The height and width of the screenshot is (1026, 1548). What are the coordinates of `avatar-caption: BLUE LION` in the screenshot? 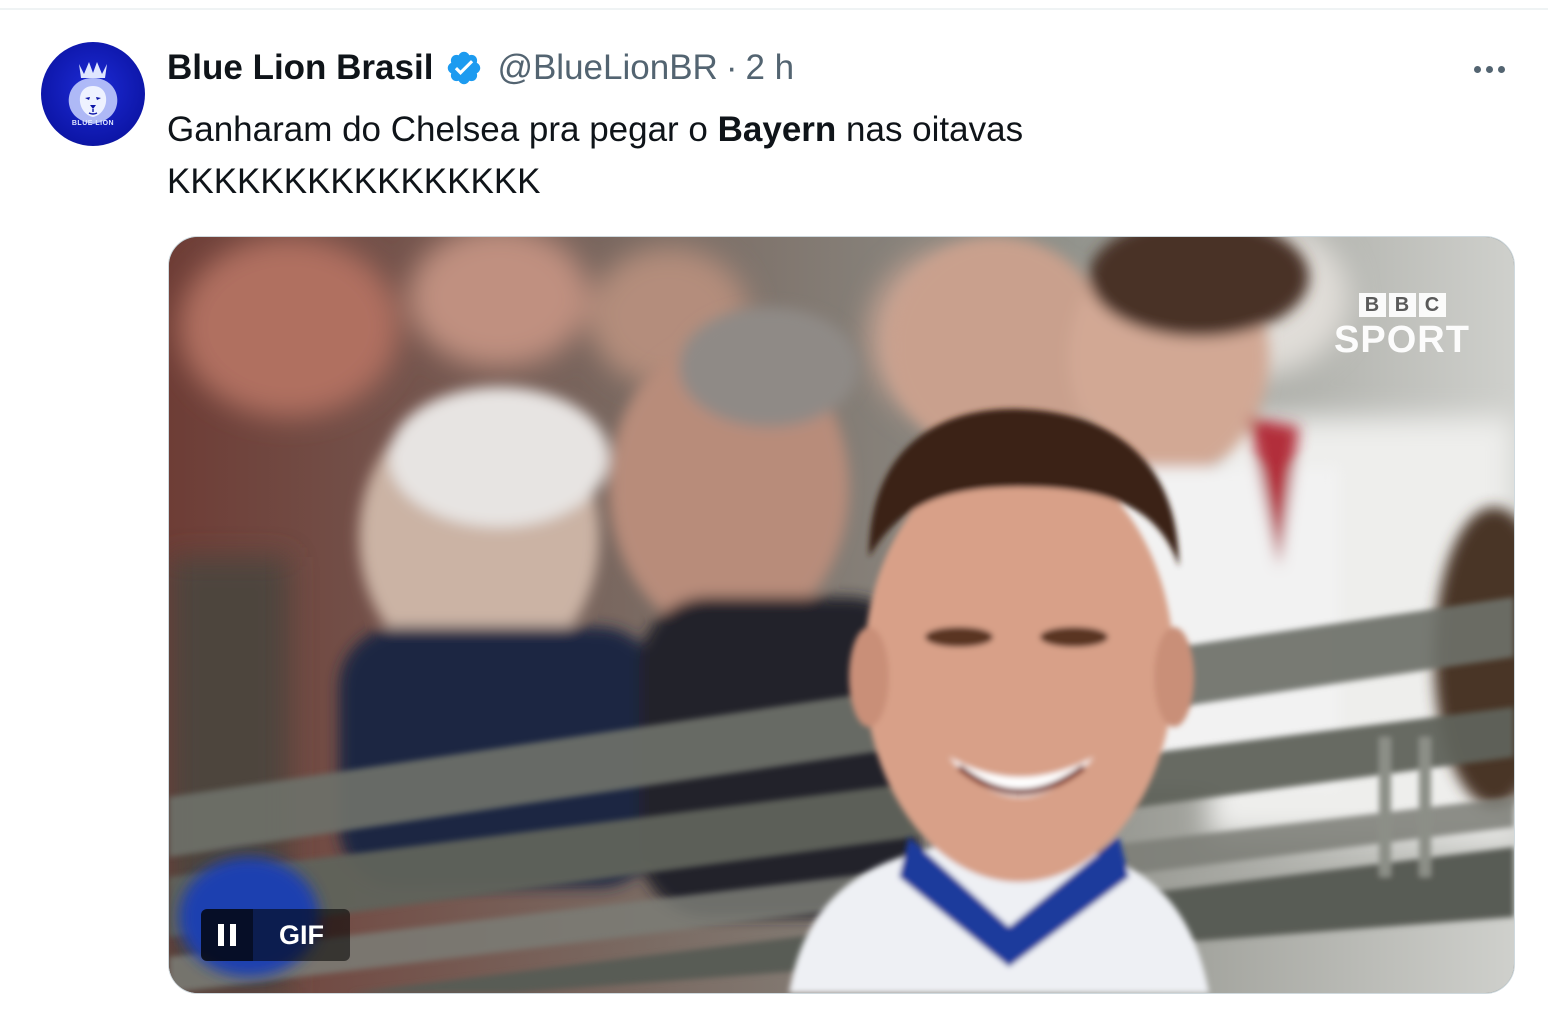 It's located at (93, 123).